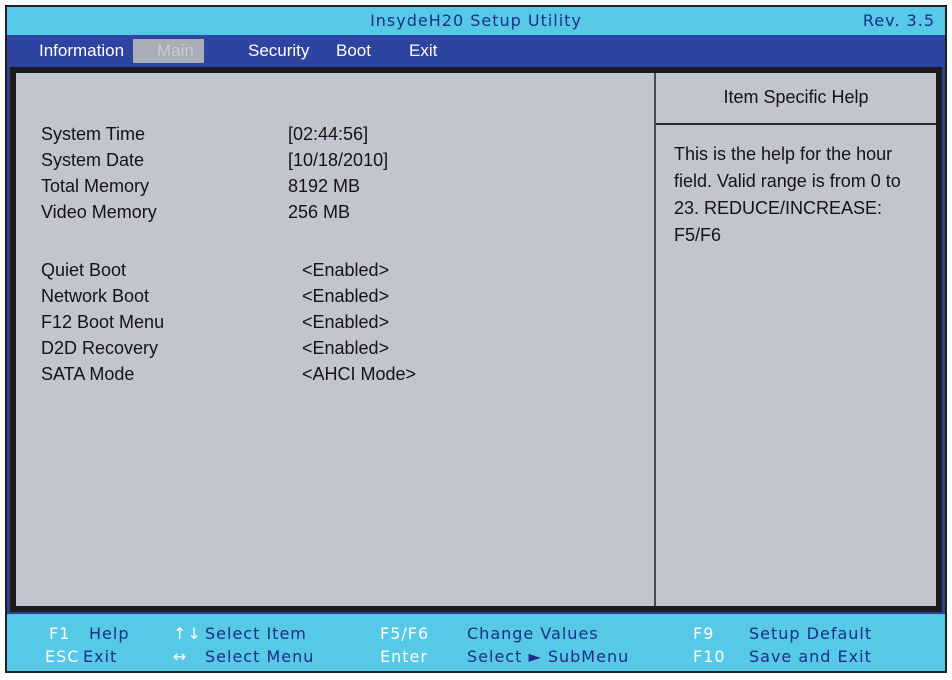 This screenshot has height=680, width=952. What do you see at coordinates (704, 633) in the screenshot?
I see `f9-key: F9` at bounding box center [704, 633].